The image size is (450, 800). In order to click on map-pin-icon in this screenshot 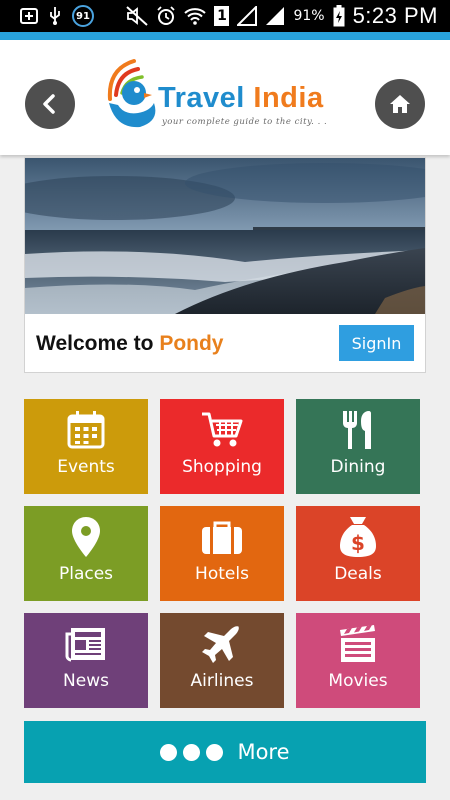, I will do `click(86, 537)`.